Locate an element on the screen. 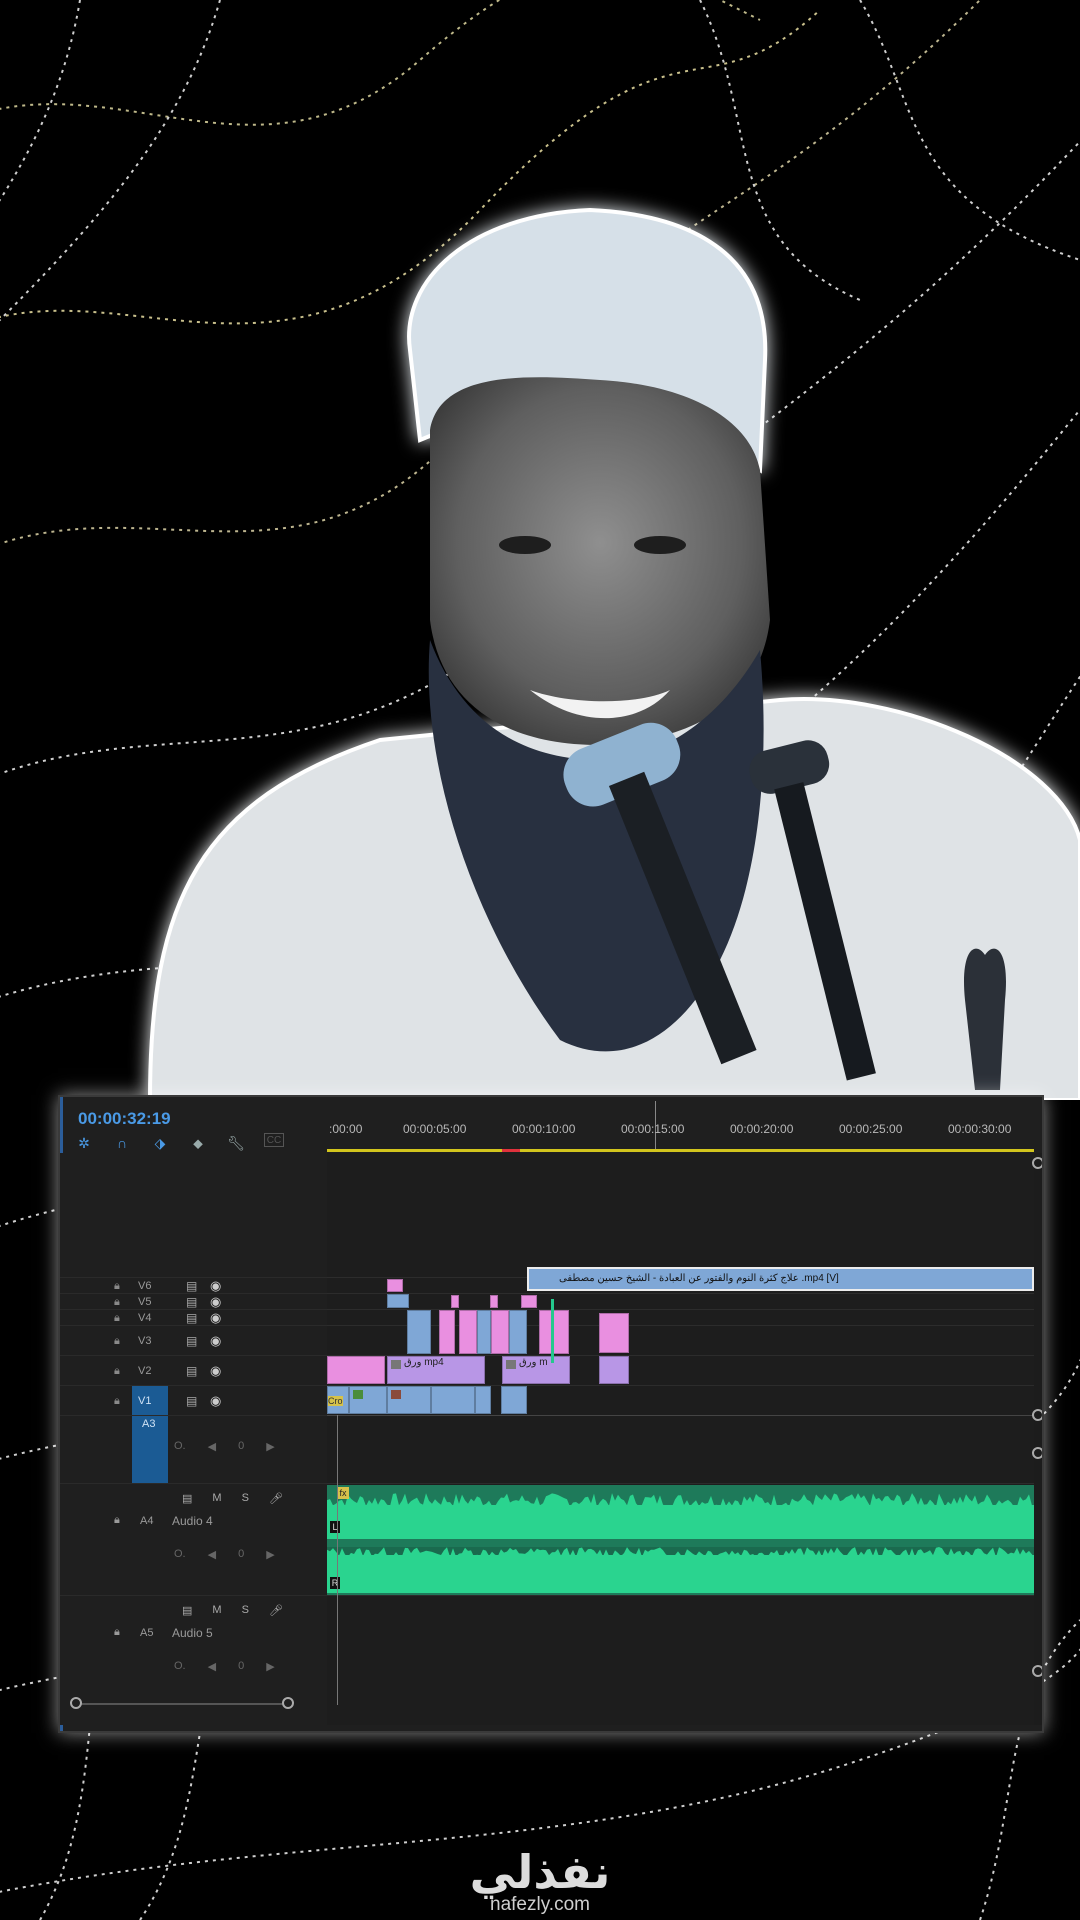 The height and width of the screenshot is (1920, 1080). track-header-v4: 🔒︎ V4 ▤ ◉ is located at coordinates (193, 1317).